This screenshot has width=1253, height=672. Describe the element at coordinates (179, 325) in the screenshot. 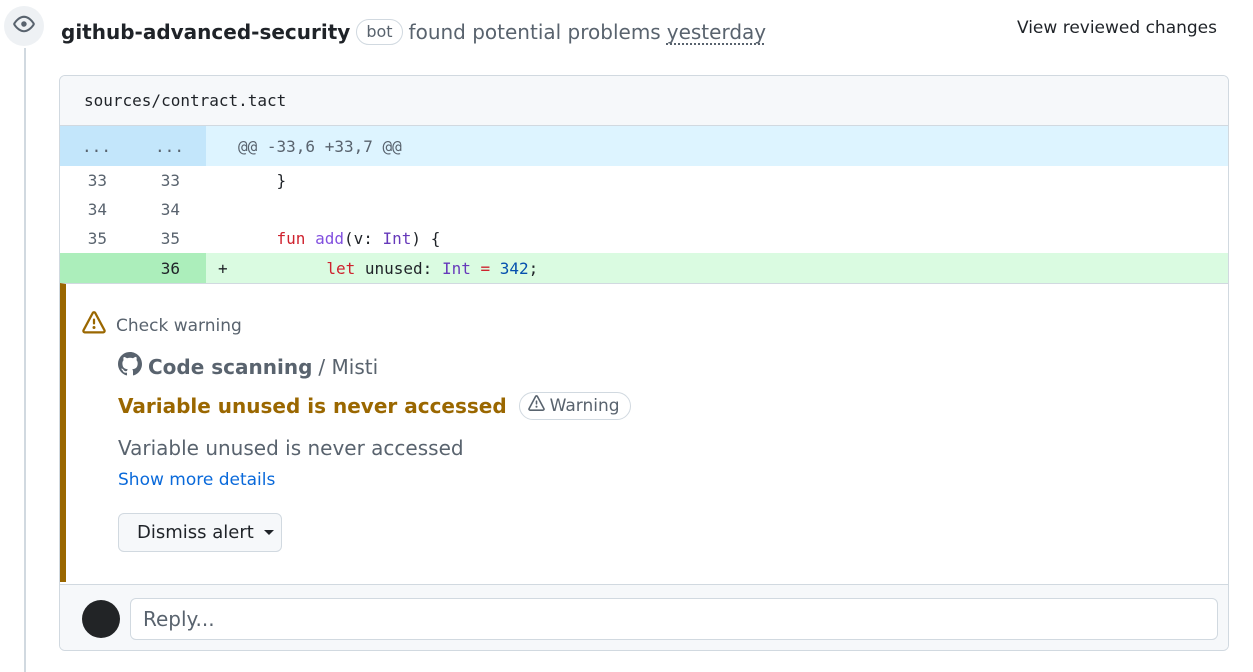

I see `check-warning-text: Check warning` at that location.